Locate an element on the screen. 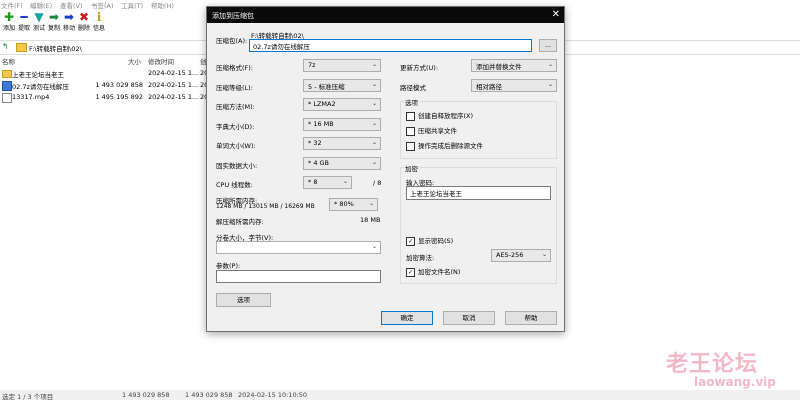 Image resolution: width=800 pixels, height=401 pixels. encryption-method-select: AES-256 ⌄ is located at coordinates (521, 255).